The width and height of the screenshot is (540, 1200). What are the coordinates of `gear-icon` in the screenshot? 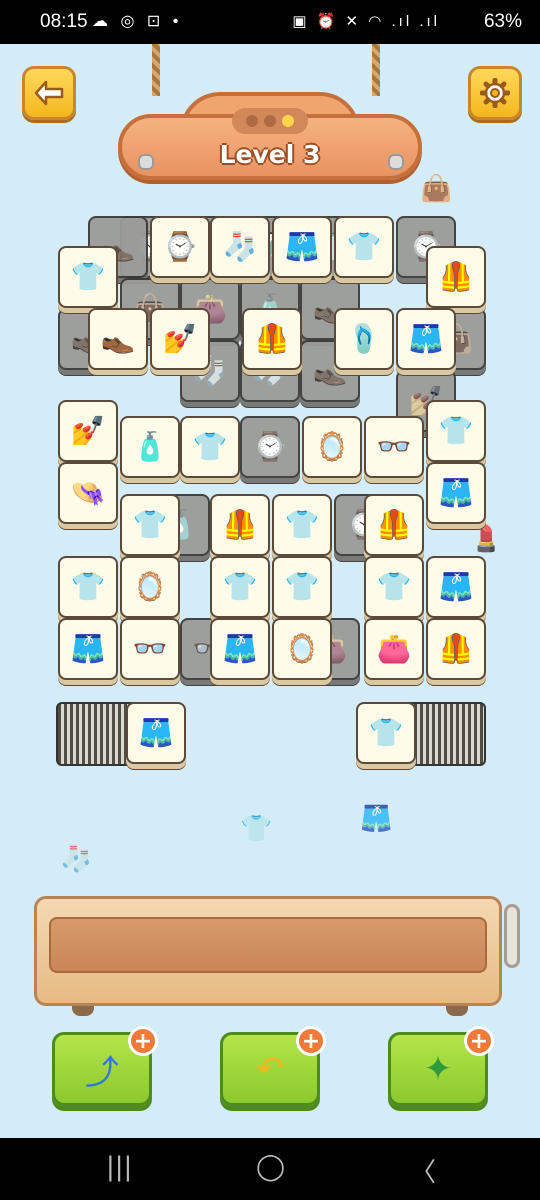 It's located at (495, 93).